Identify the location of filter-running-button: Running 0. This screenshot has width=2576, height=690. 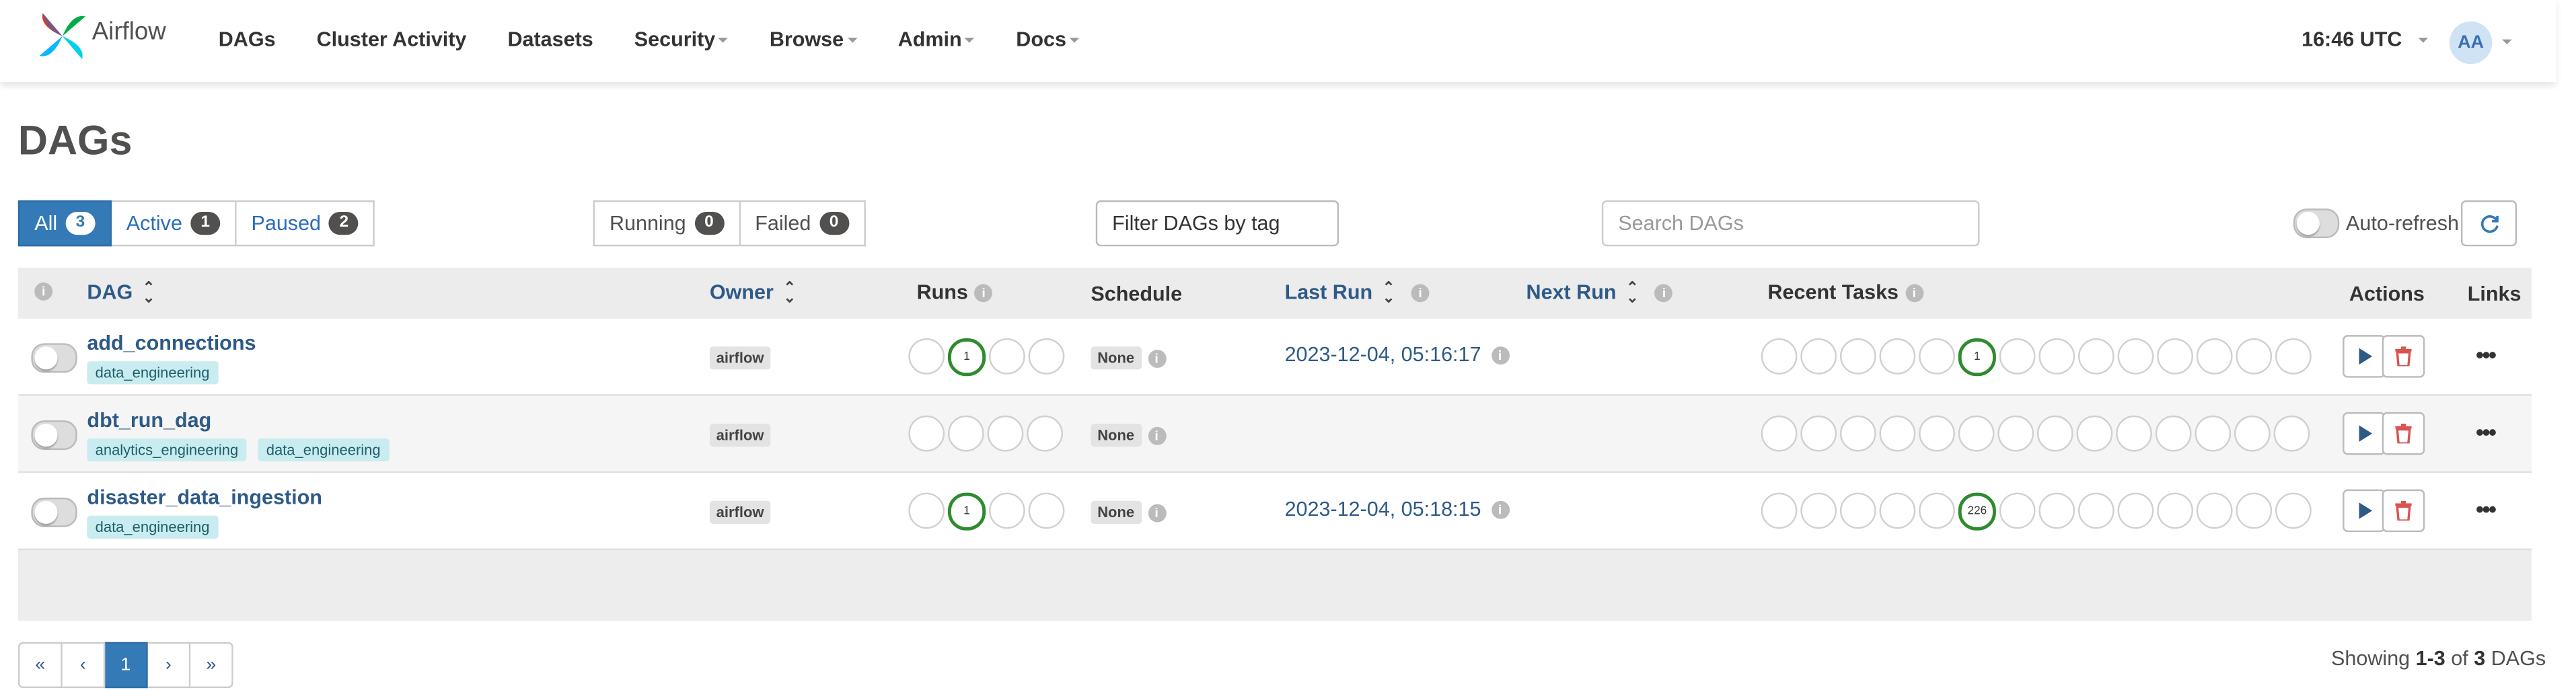
(667, 223).